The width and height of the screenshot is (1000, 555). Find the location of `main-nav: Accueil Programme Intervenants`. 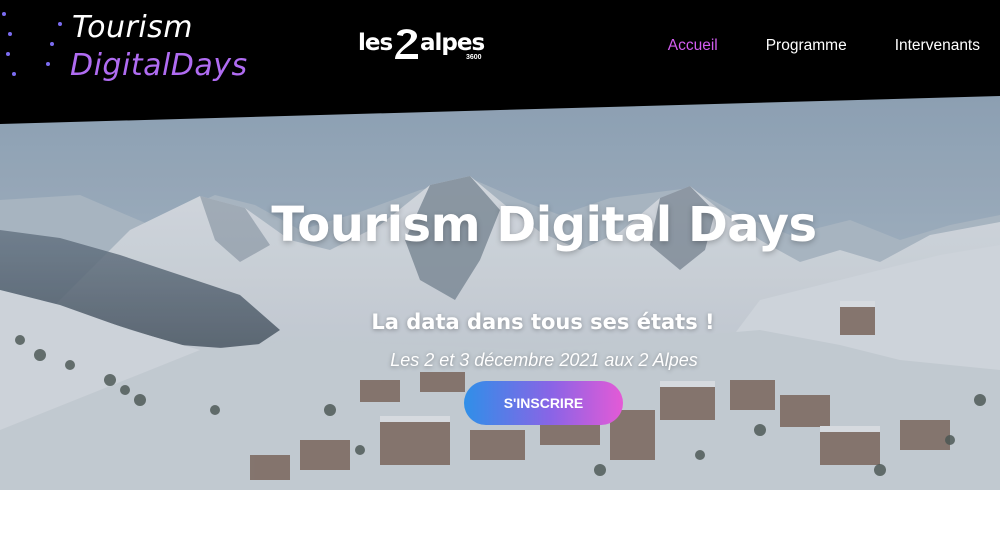

main-nav: Accueil Programme Intervenants is located at coordinates (824, 46).